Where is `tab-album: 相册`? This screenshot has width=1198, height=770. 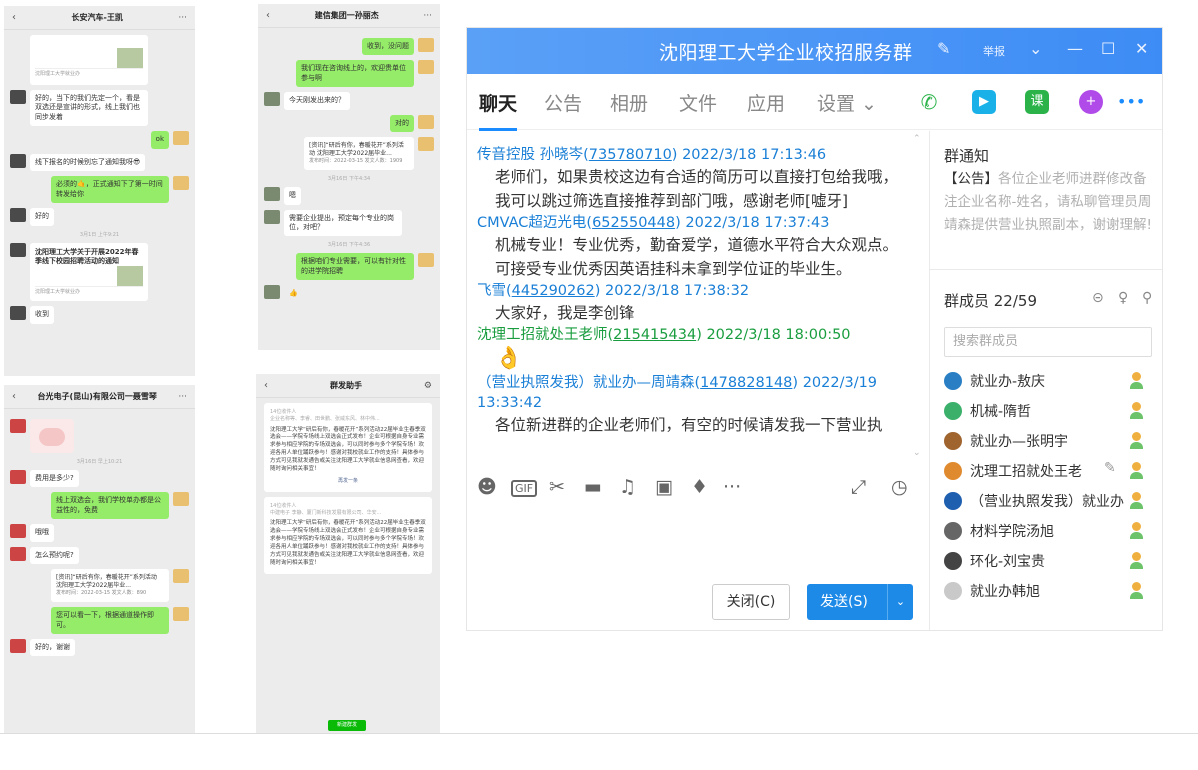 tab-album: 相册 is located at coordinates (629, 102).